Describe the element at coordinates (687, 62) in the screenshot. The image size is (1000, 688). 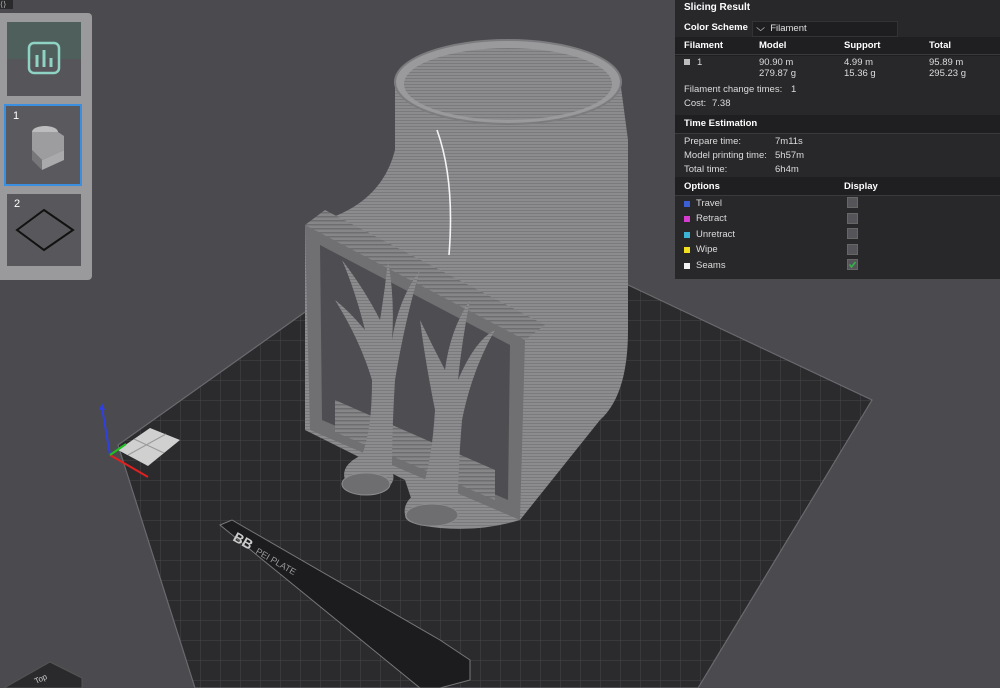
I see `filament-color-swatch` at that location.